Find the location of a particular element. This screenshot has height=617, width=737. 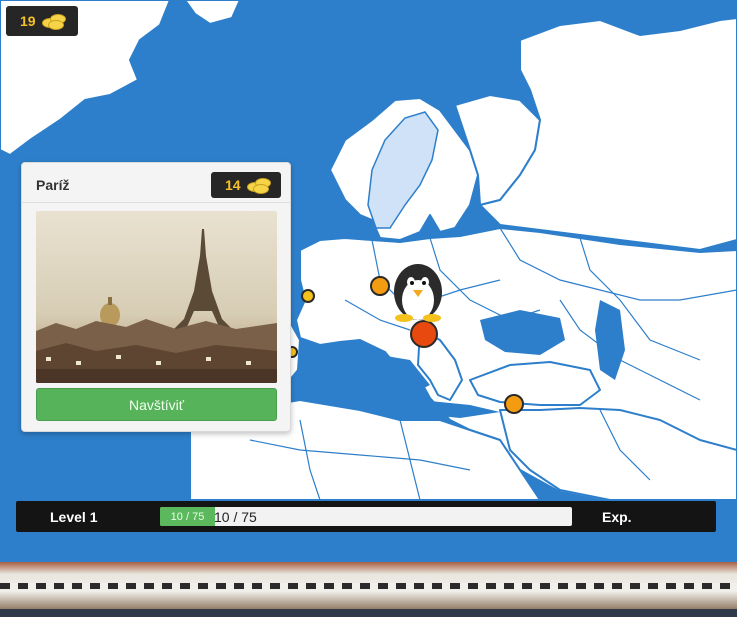

city-marker-west is located at coordinates (308, 296).